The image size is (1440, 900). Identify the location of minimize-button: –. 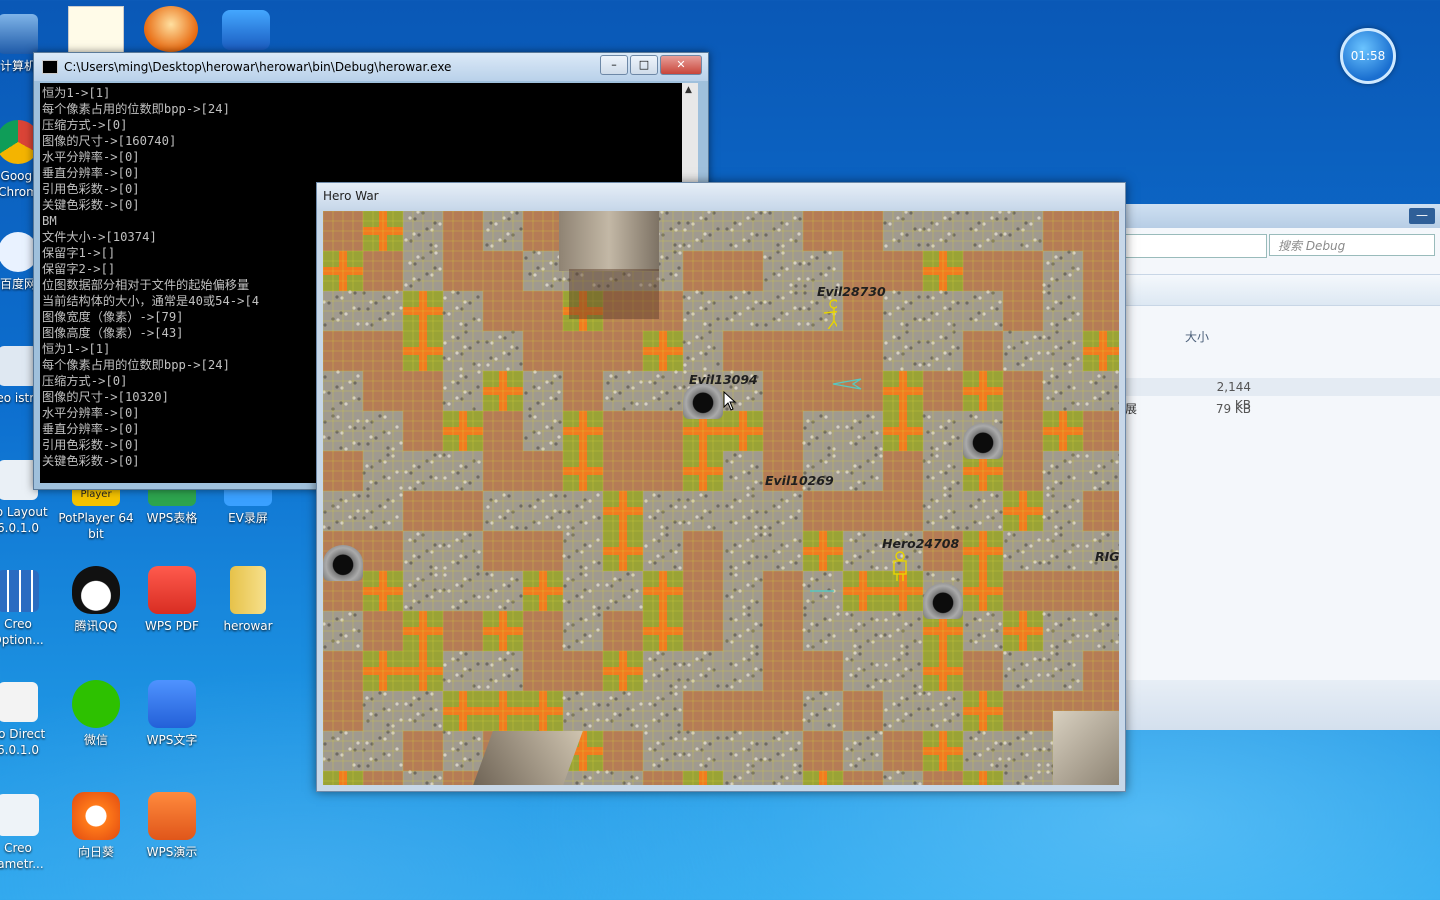
(614, 65).